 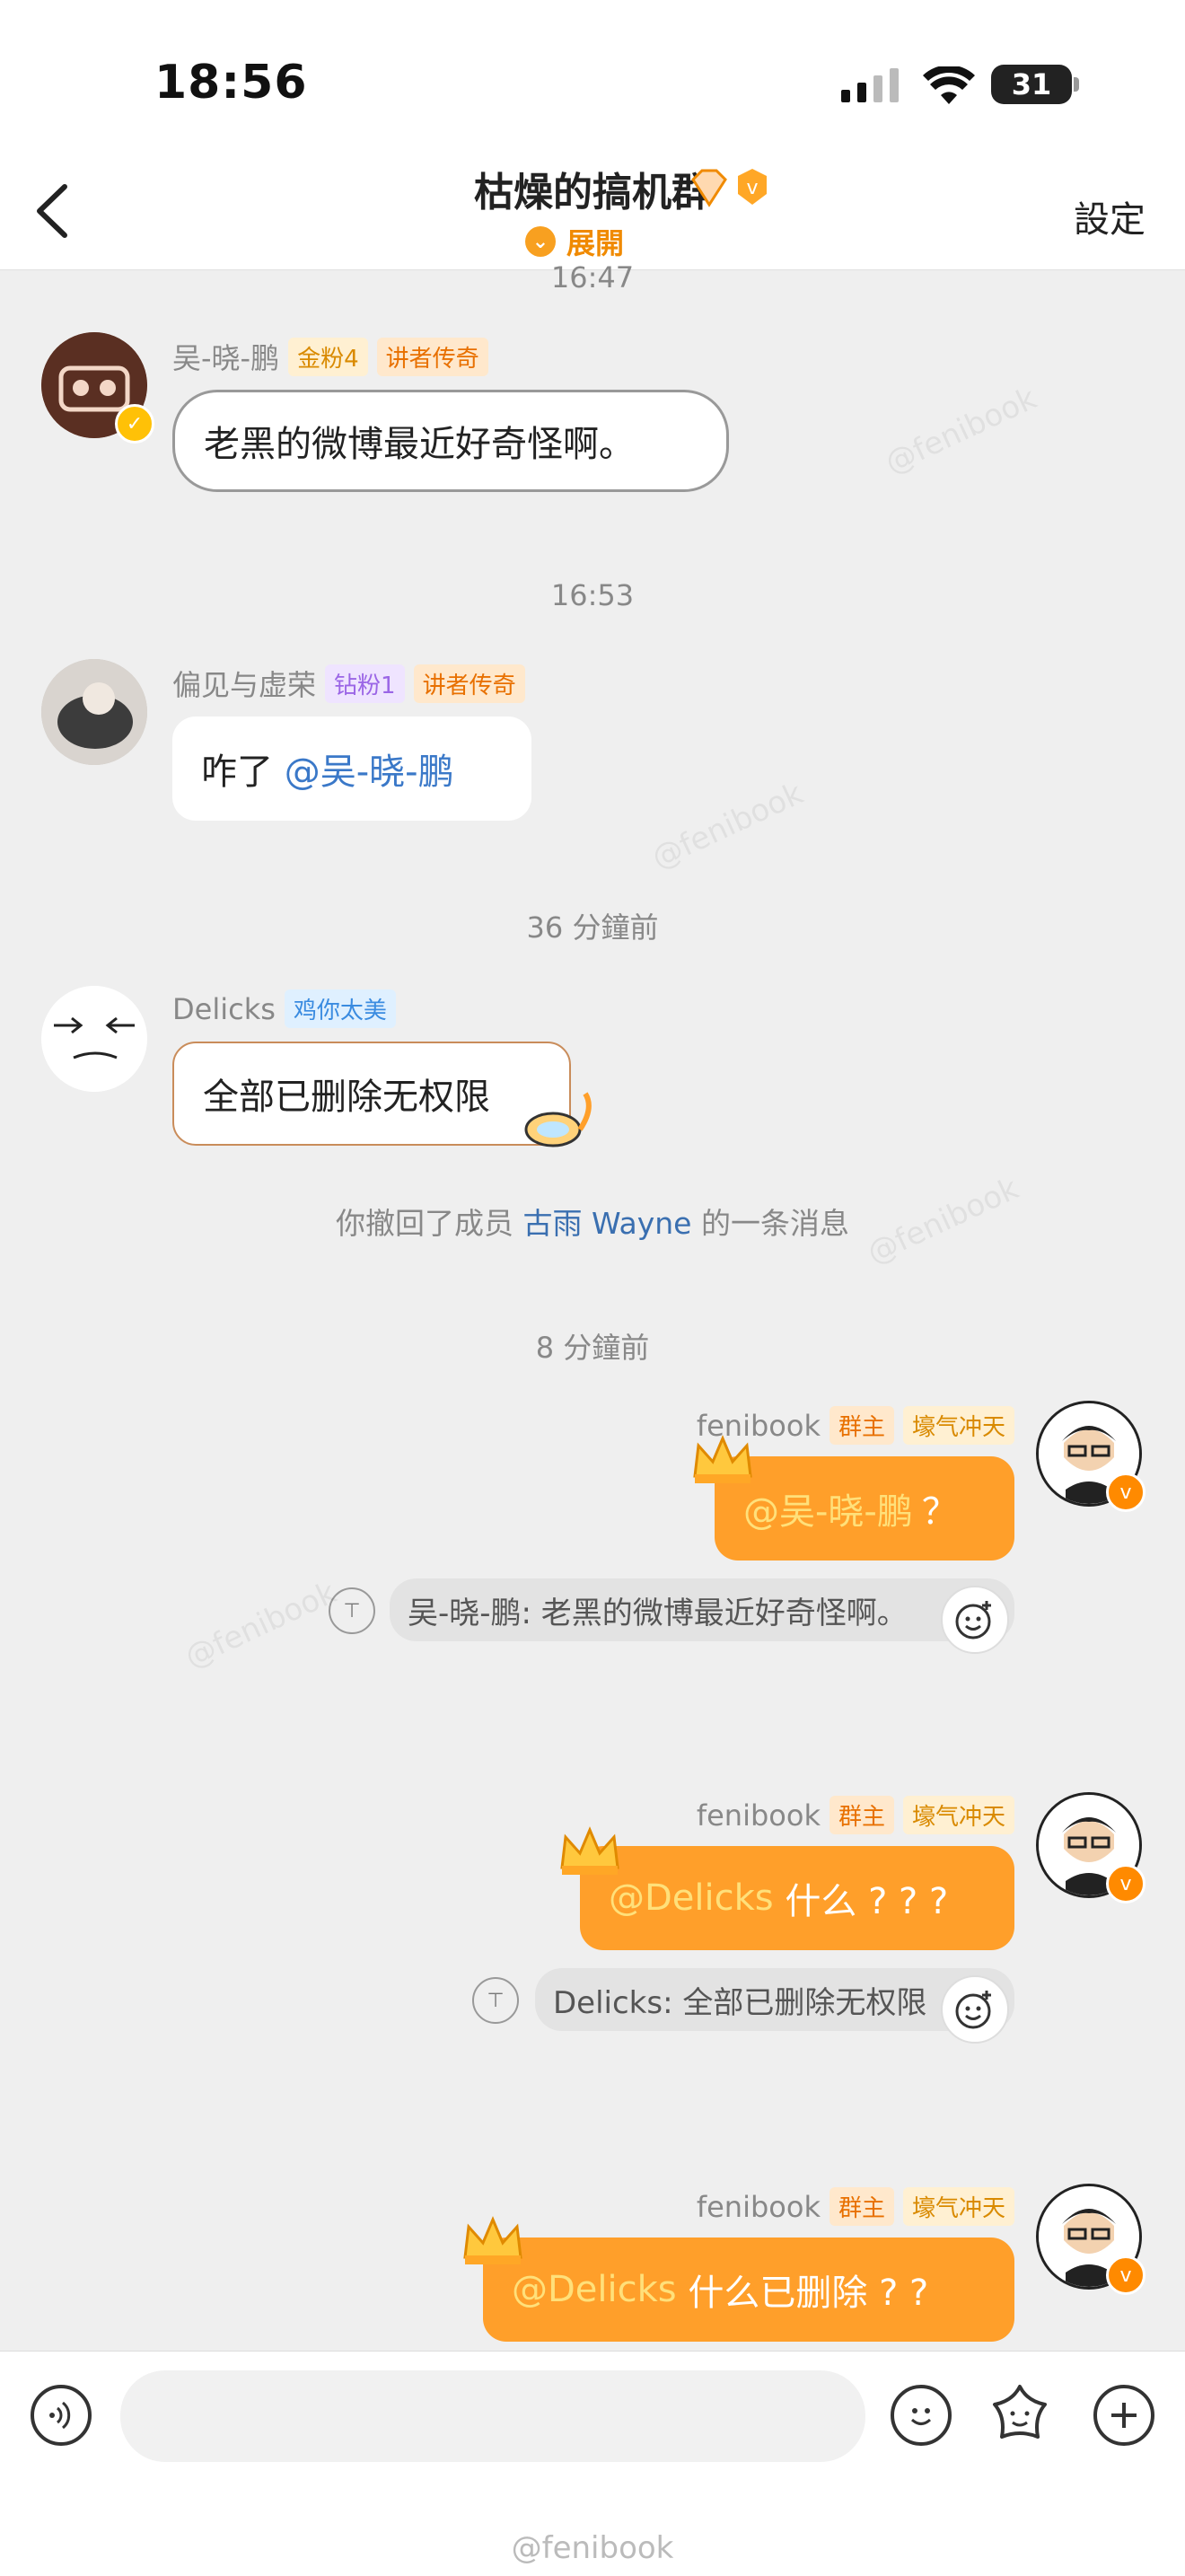 What do you see at coordinates (861, 1901) in the screenshot?
I see `message-text: 什么 ? ? ?` at bounding box center [861, 1901].